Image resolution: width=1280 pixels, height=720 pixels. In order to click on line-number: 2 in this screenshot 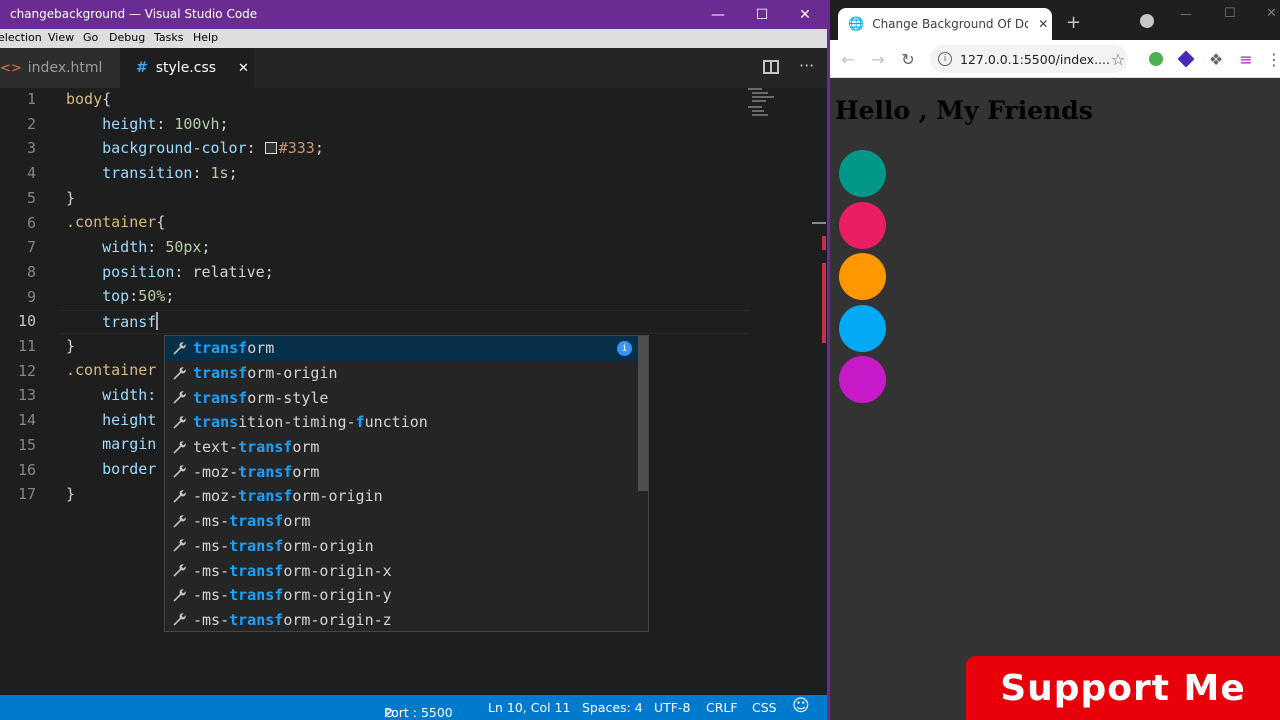, I will do `click(31, 123)`.